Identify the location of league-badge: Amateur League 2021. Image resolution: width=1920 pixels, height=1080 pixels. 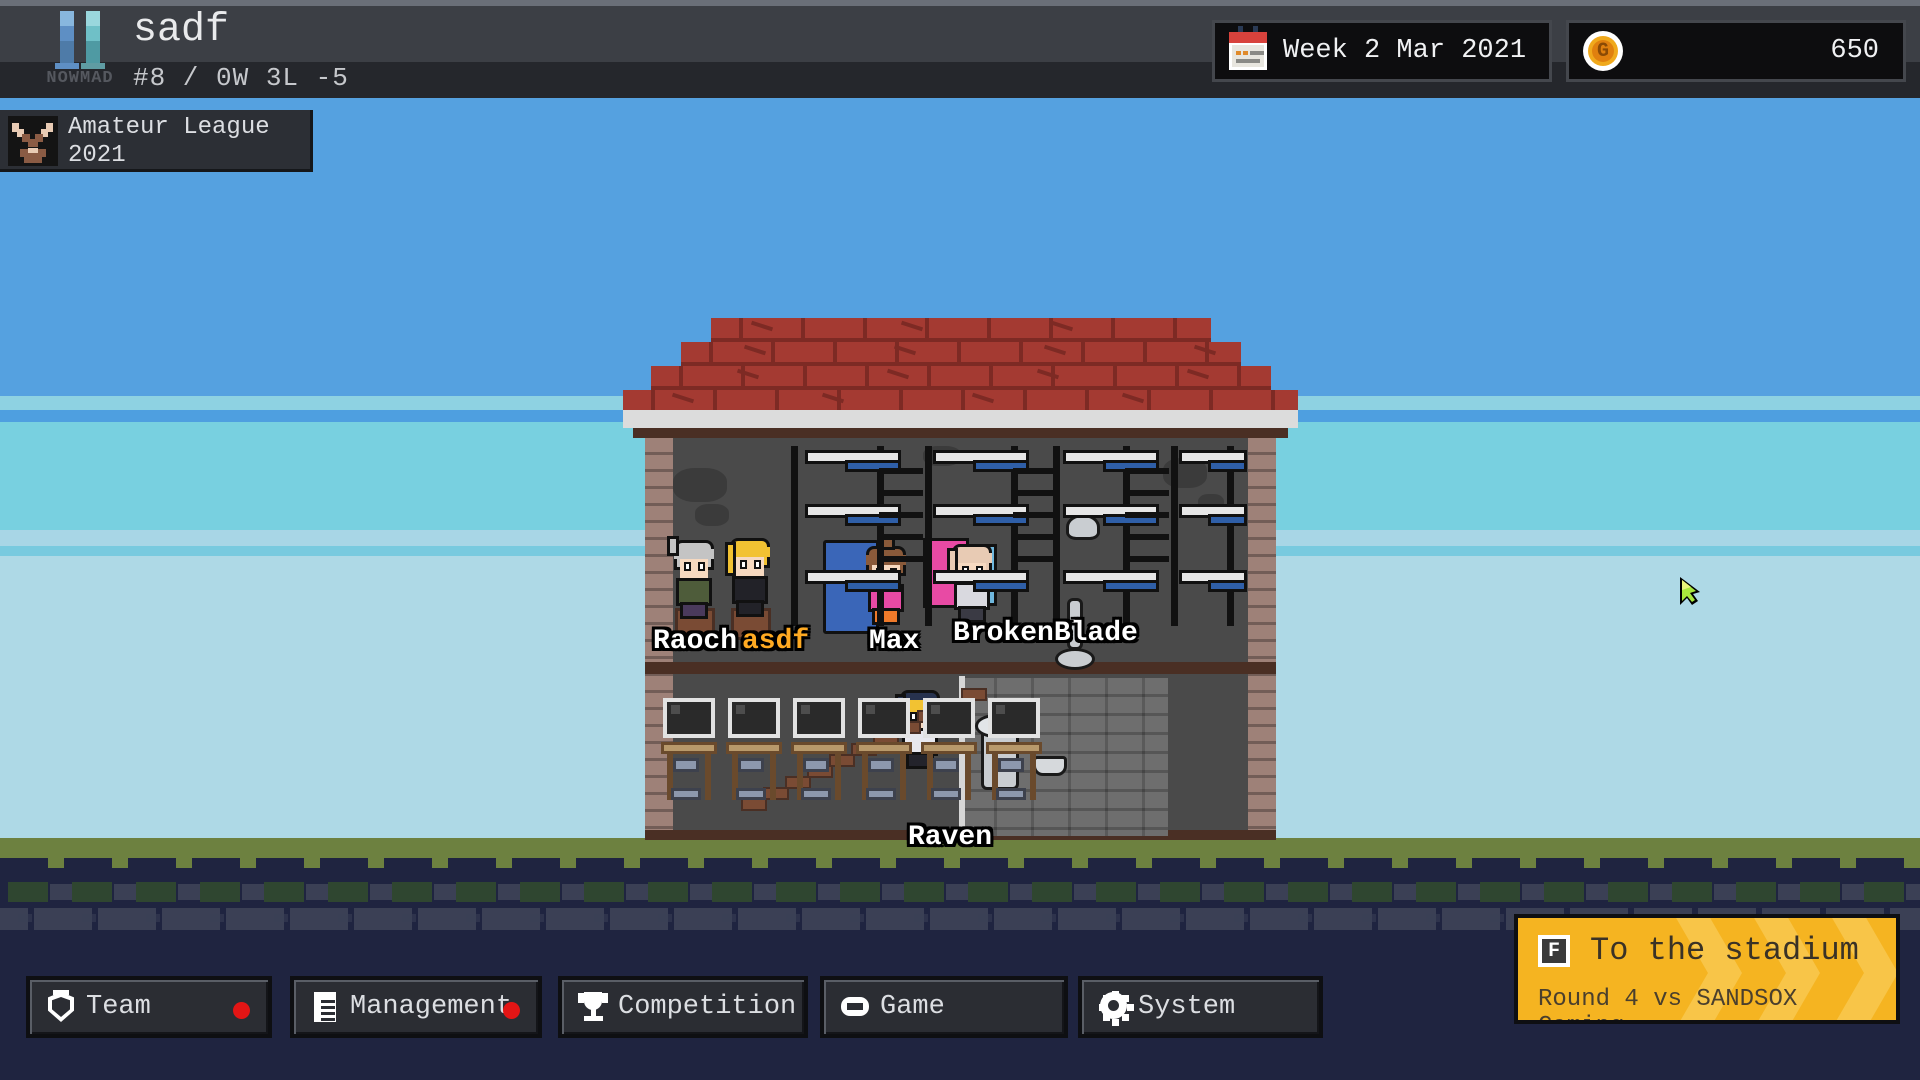
(156, 141).